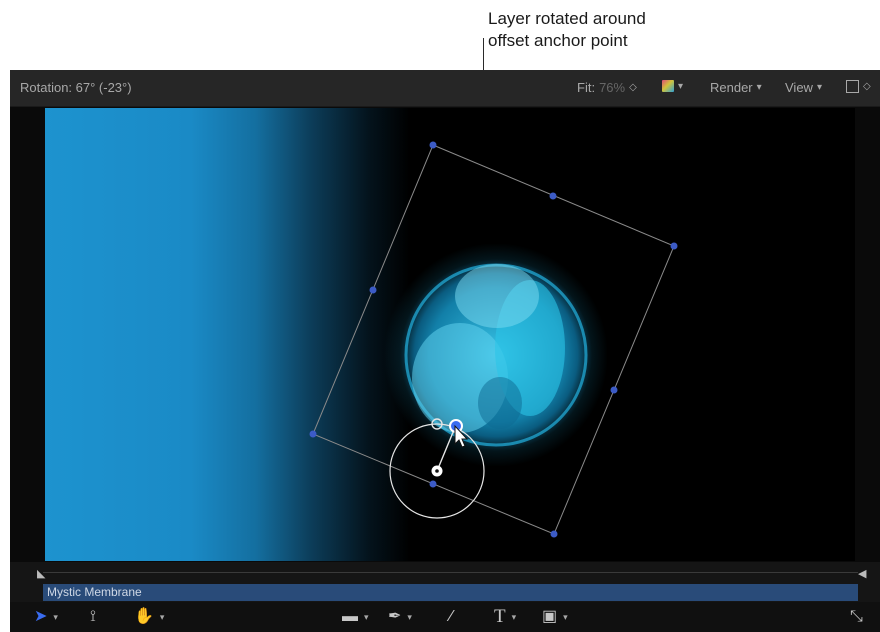 The width and height of the screenshot is (880, 632). Describe the element at coordinates (76, 87) in the screenshot. I see `rotation-readout: Rotation: 67° (-23°)` at that location.